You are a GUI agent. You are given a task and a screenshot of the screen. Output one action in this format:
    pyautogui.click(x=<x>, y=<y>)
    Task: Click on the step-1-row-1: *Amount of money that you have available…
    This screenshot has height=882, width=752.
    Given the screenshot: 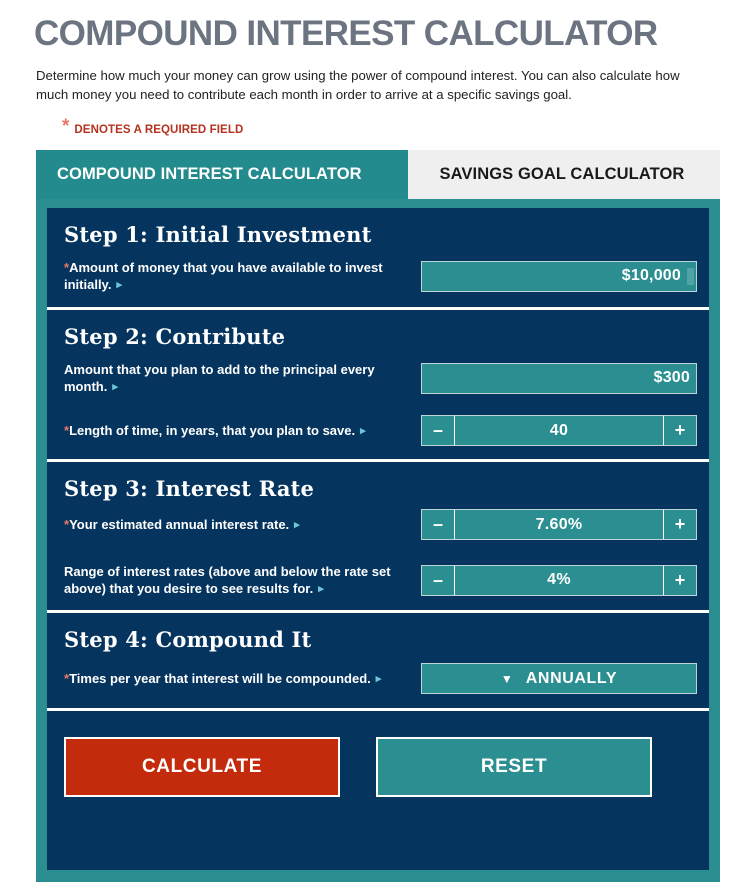 What is the action you would take?
    pyautogui.click(x=380, y=276)
    